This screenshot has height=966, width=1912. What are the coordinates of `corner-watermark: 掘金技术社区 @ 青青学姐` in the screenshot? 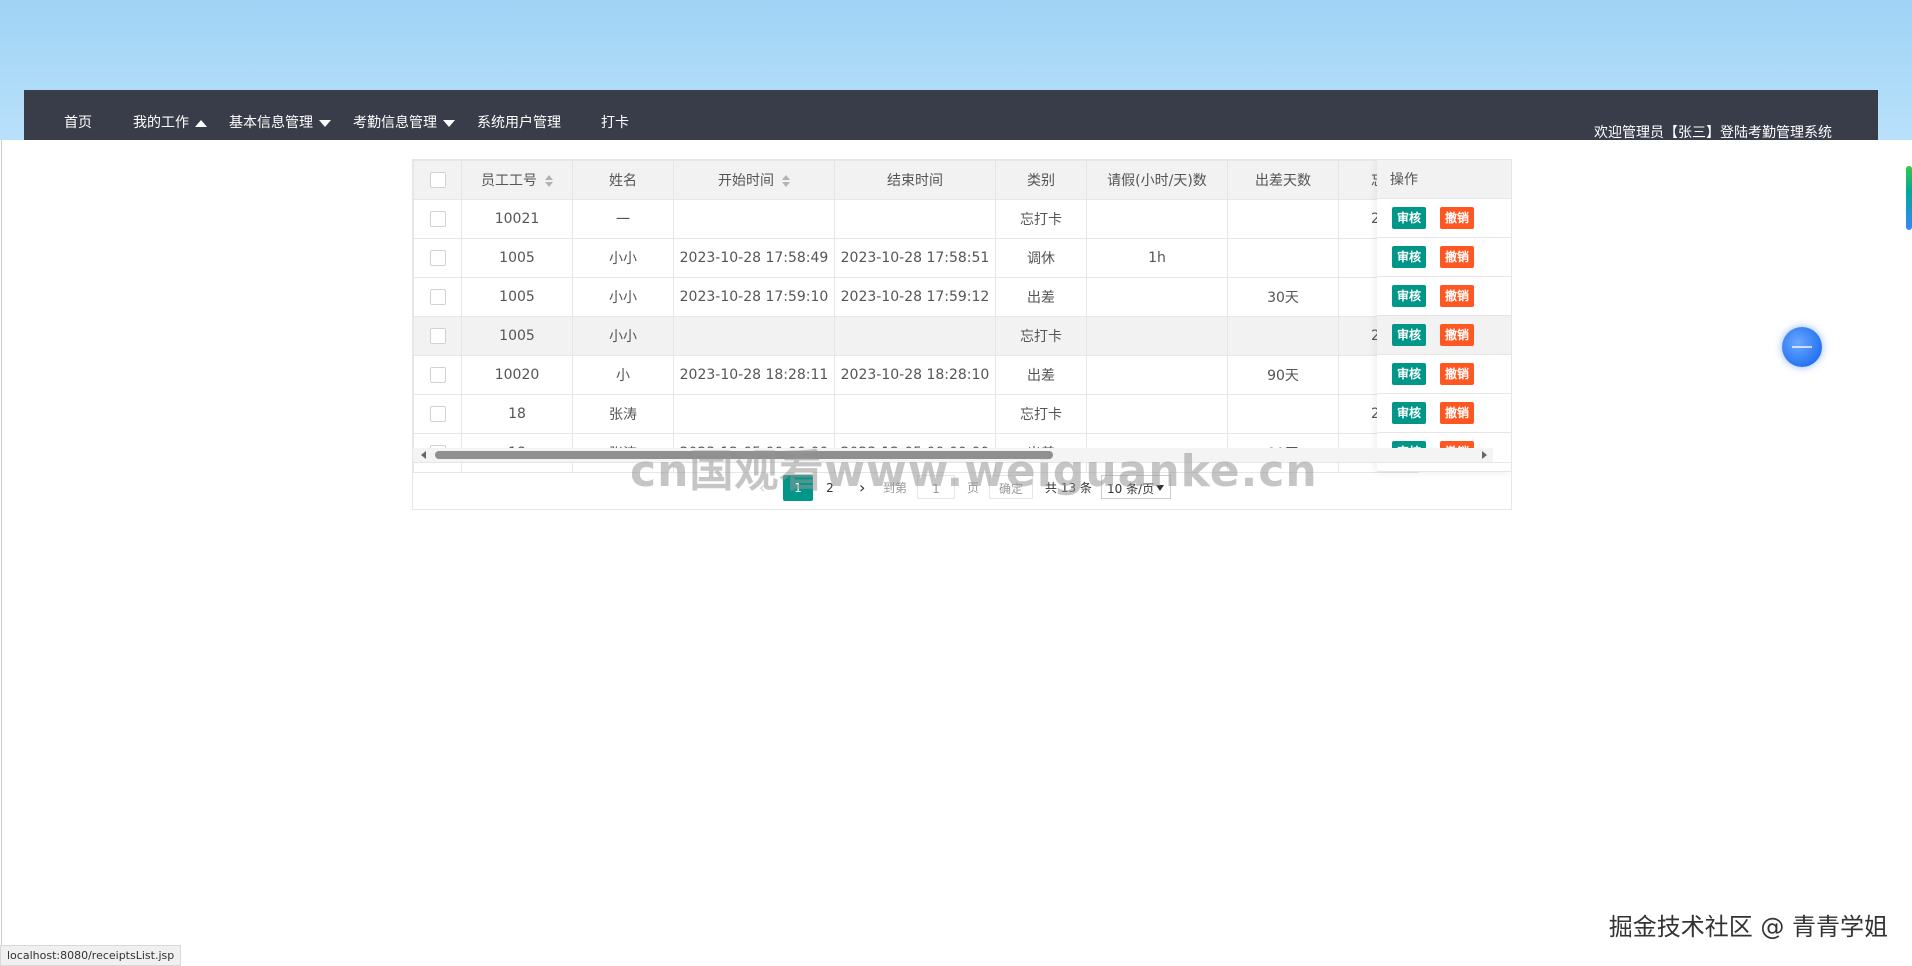 It's located at (1748, 927).